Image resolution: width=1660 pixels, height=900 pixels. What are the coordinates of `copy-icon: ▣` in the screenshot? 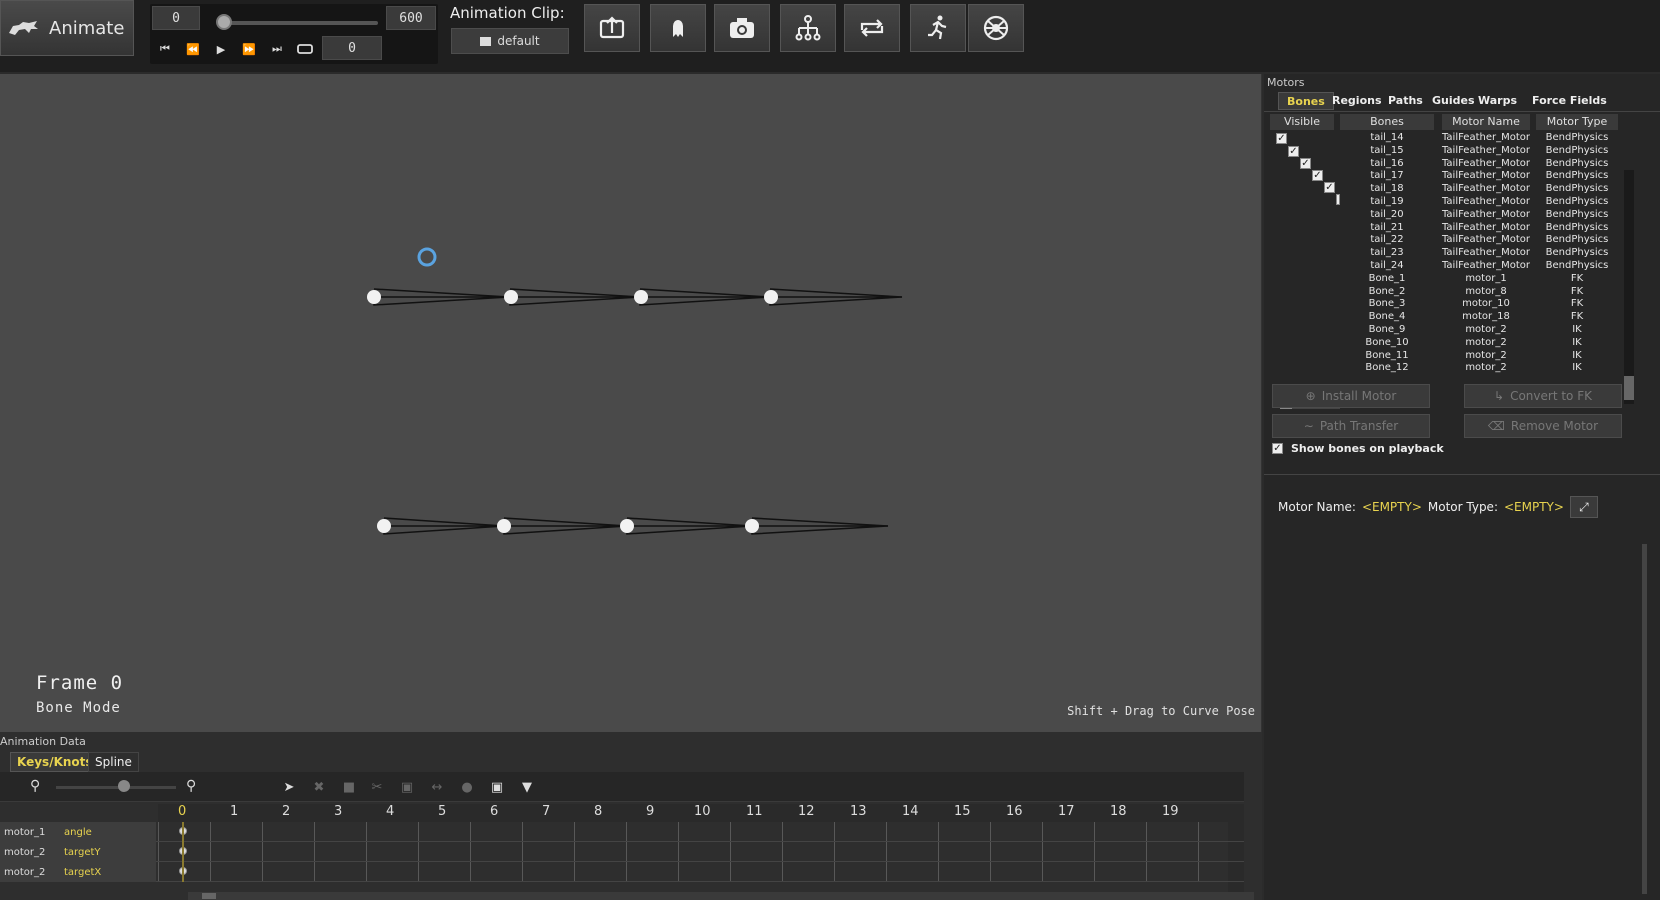 It's located at (407, 787).